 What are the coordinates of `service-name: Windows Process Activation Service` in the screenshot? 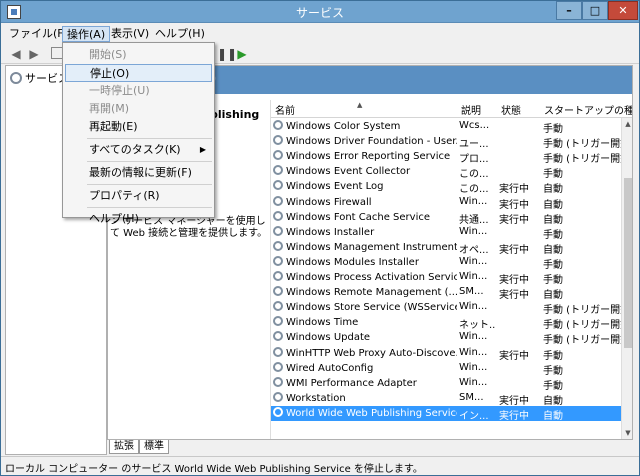 It's located at (365, 277).